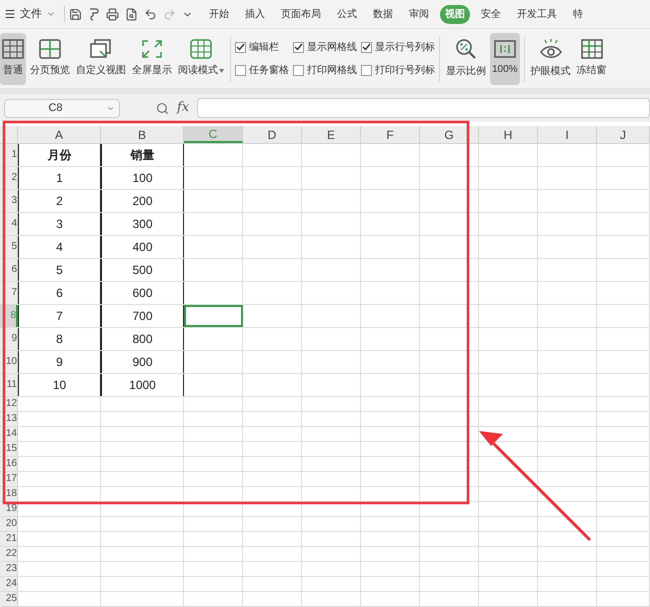  Describe the element at coordinates (152, 49) in the screenshot. I see `expand-icon` at that location.